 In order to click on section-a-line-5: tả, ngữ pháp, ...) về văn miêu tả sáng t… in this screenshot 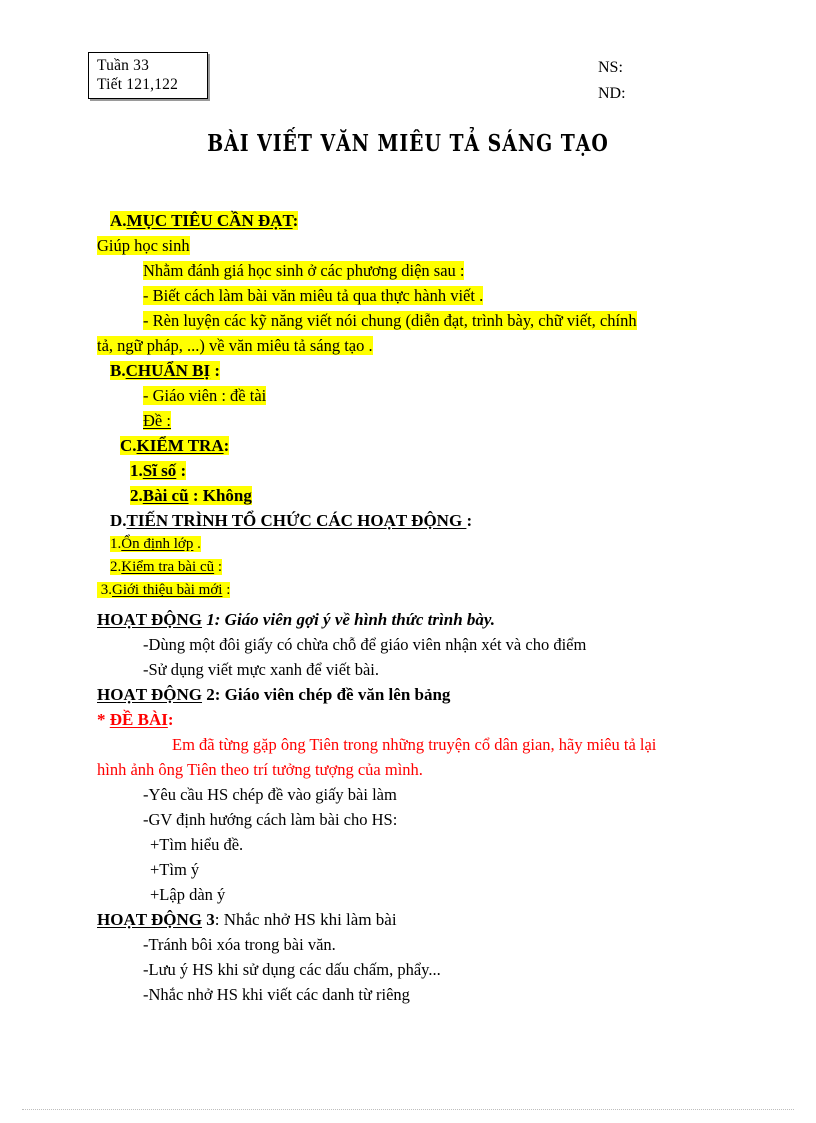, I will do `click(408, 345)`.